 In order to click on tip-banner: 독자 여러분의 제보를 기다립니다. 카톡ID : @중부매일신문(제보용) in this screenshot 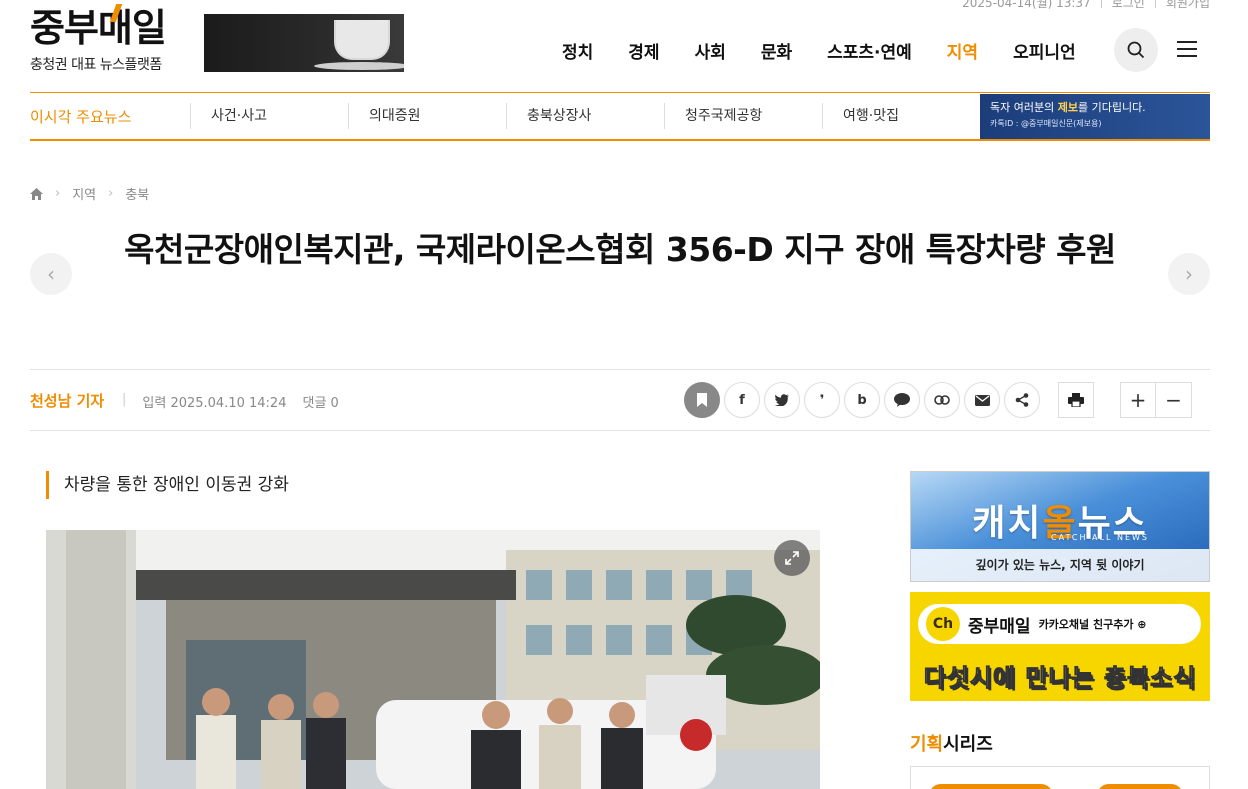, I will do `click(1095, 116)`.